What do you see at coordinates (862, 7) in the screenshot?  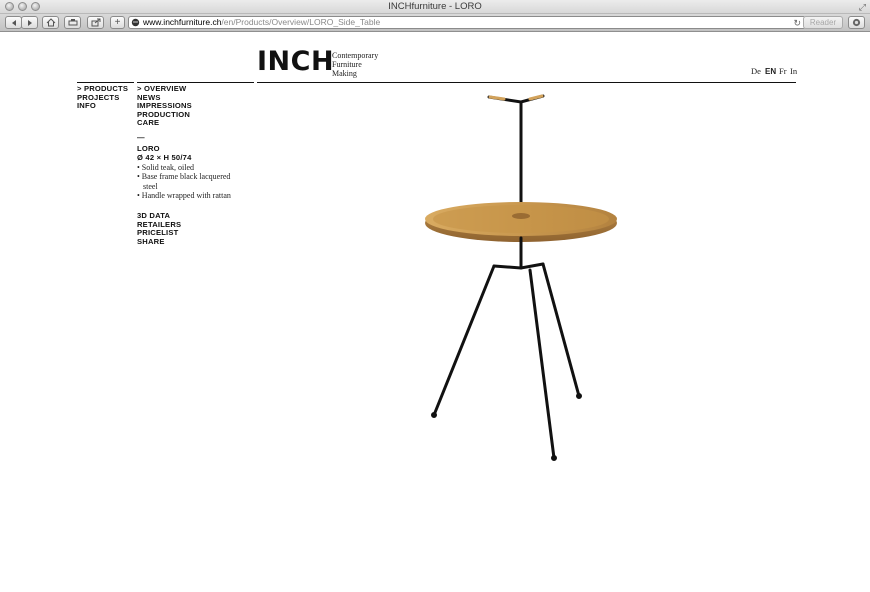 I see `fullscreen-icon: ⤢` at bounding box center [862, 7].